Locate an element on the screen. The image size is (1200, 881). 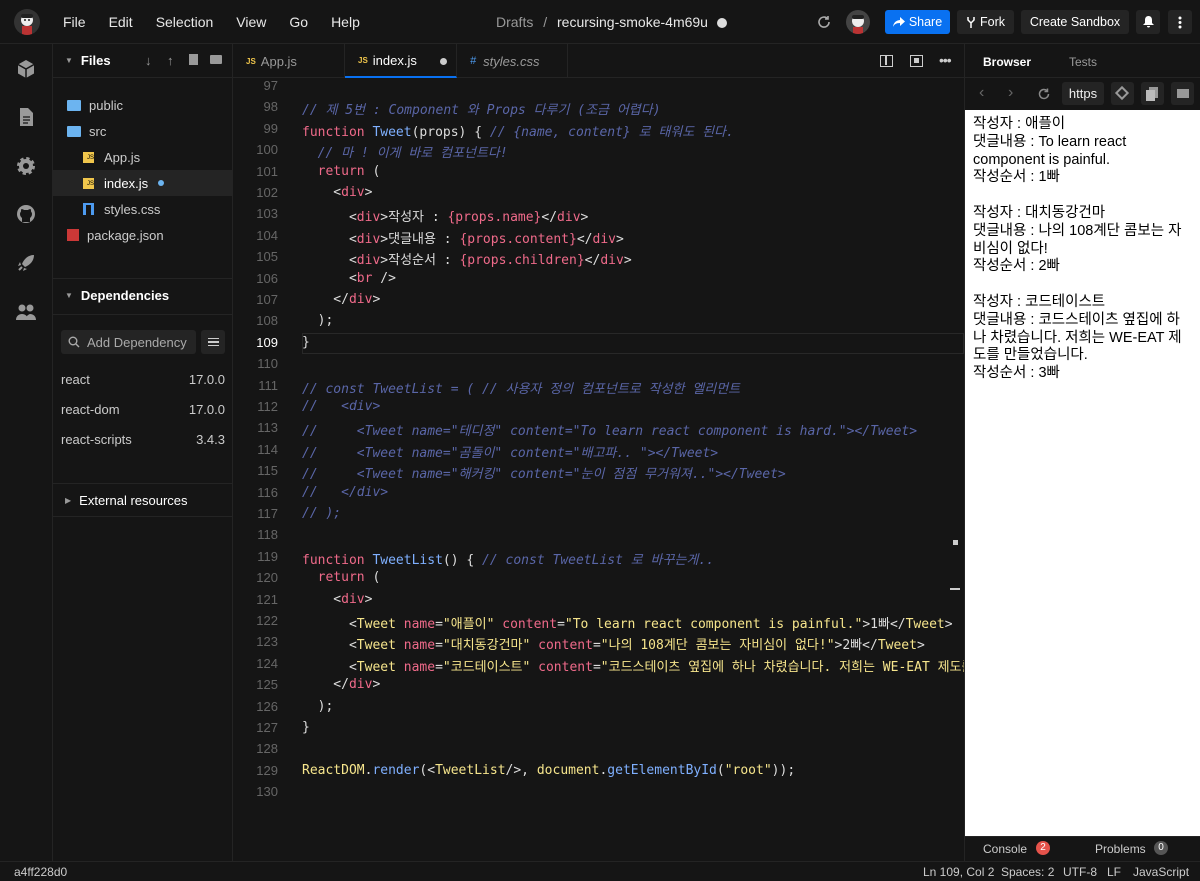
tab-index-js: JS index.js is located at coordinates (401, 61).